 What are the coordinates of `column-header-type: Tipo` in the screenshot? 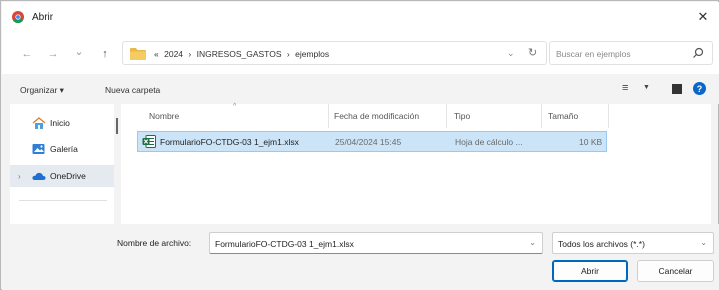 It's located at (462, 116).